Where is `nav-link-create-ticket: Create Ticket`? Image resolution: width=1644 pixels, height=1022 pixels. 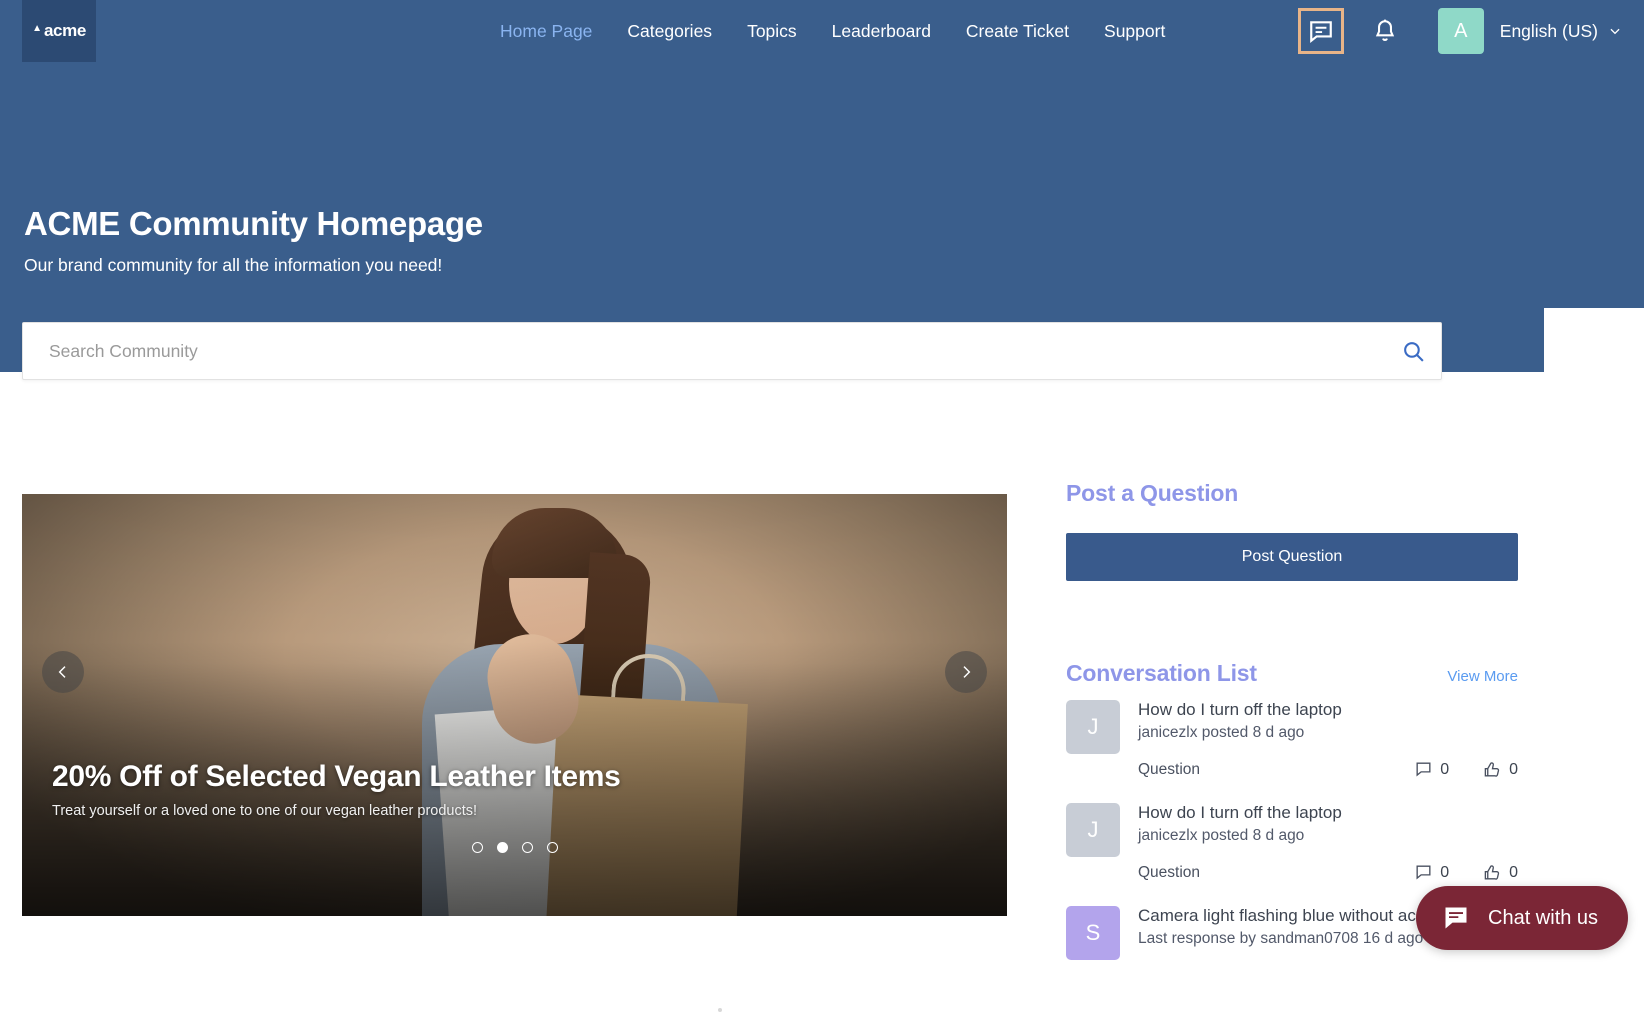
nav-link-create-ticket: Create Ticket is located at coordinates (1017, 31).